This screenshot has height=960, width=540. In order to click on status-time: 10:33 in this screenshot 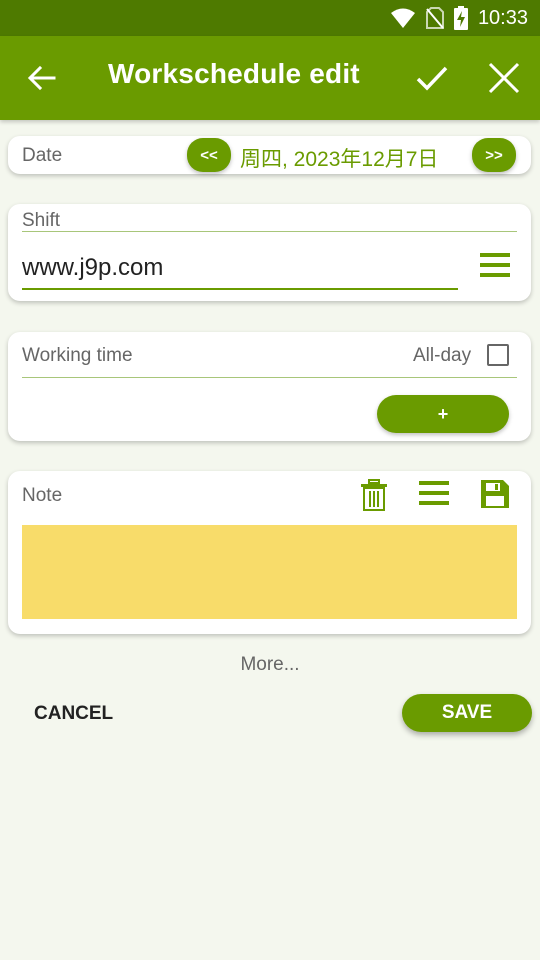, I will do `click(502, 17)`.